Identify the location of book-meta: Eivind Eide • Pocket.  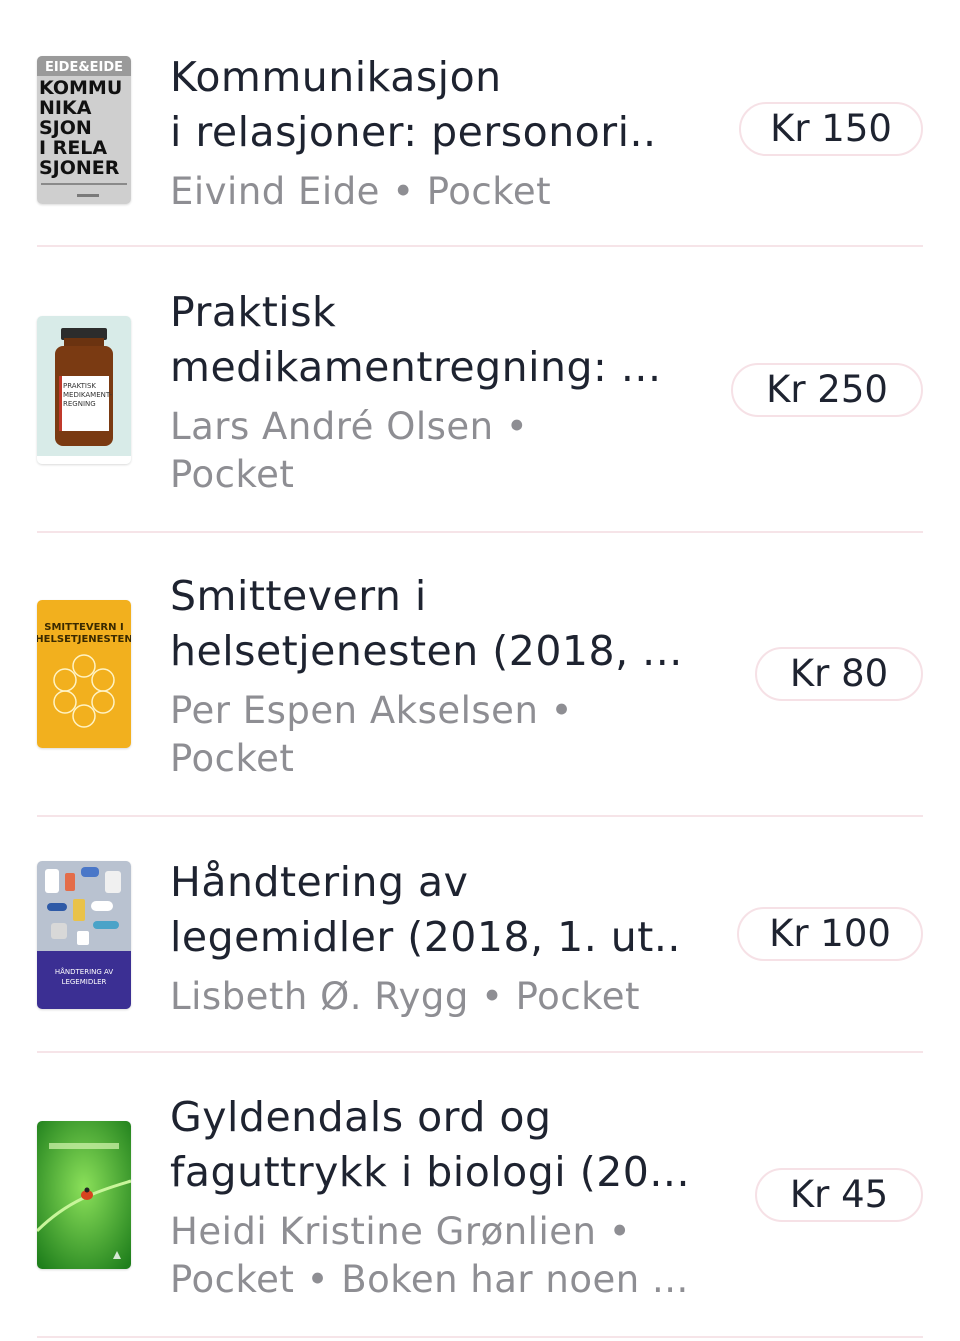
(442, 192).